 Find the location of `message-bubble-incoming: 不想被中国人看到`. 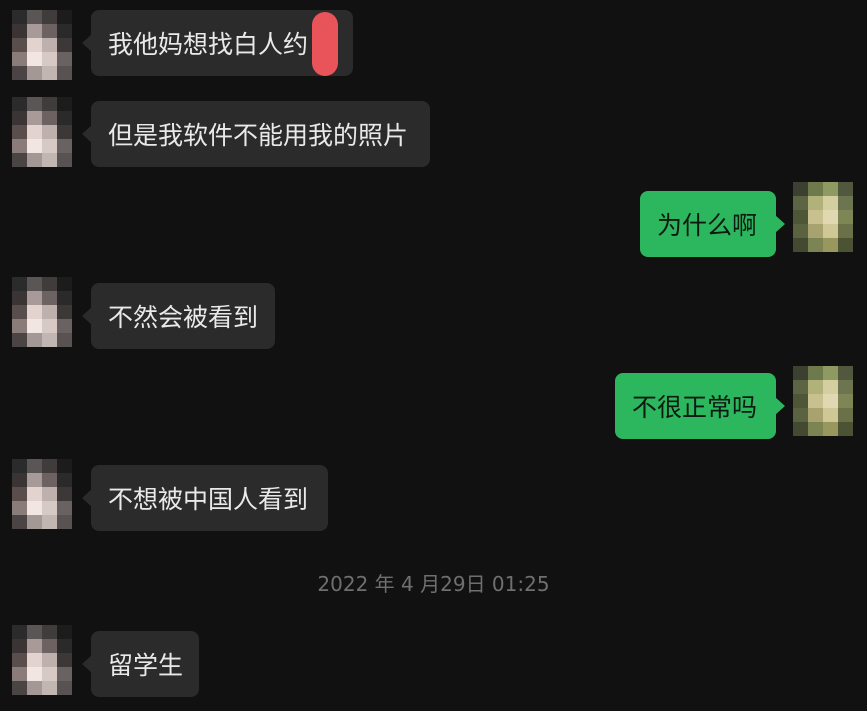

message-bubble-incoming: 不想被中国人看到 is located at coordinates (205, 498).